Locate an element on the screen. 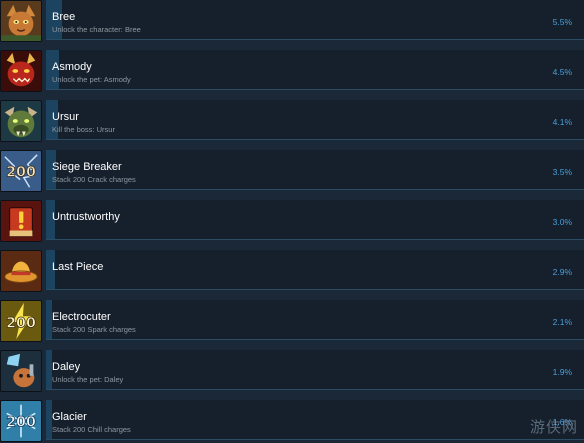 The height and width of the screenshot is (443, 584). achievement-row: Asmody Unlock the pet: Asmody 4.5% is located at coordinates (292, 71).